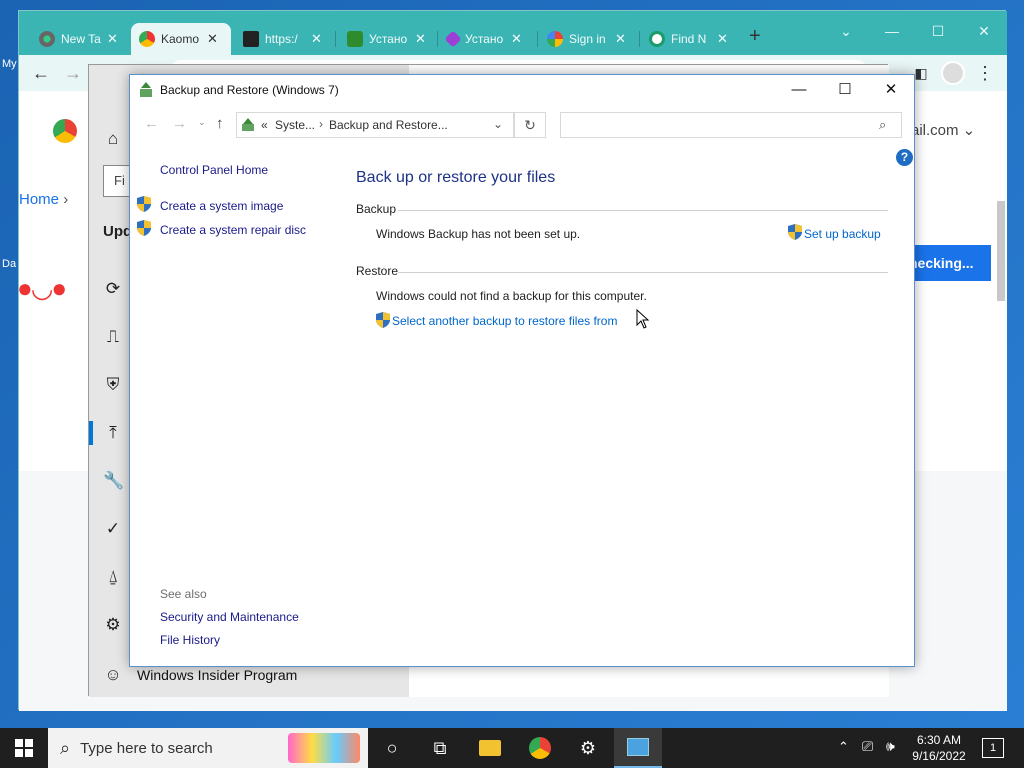 This screenshot has height=768, width=1024. I want to click on tab-kaomoji: Kaomo ✕, so click(181, 39).